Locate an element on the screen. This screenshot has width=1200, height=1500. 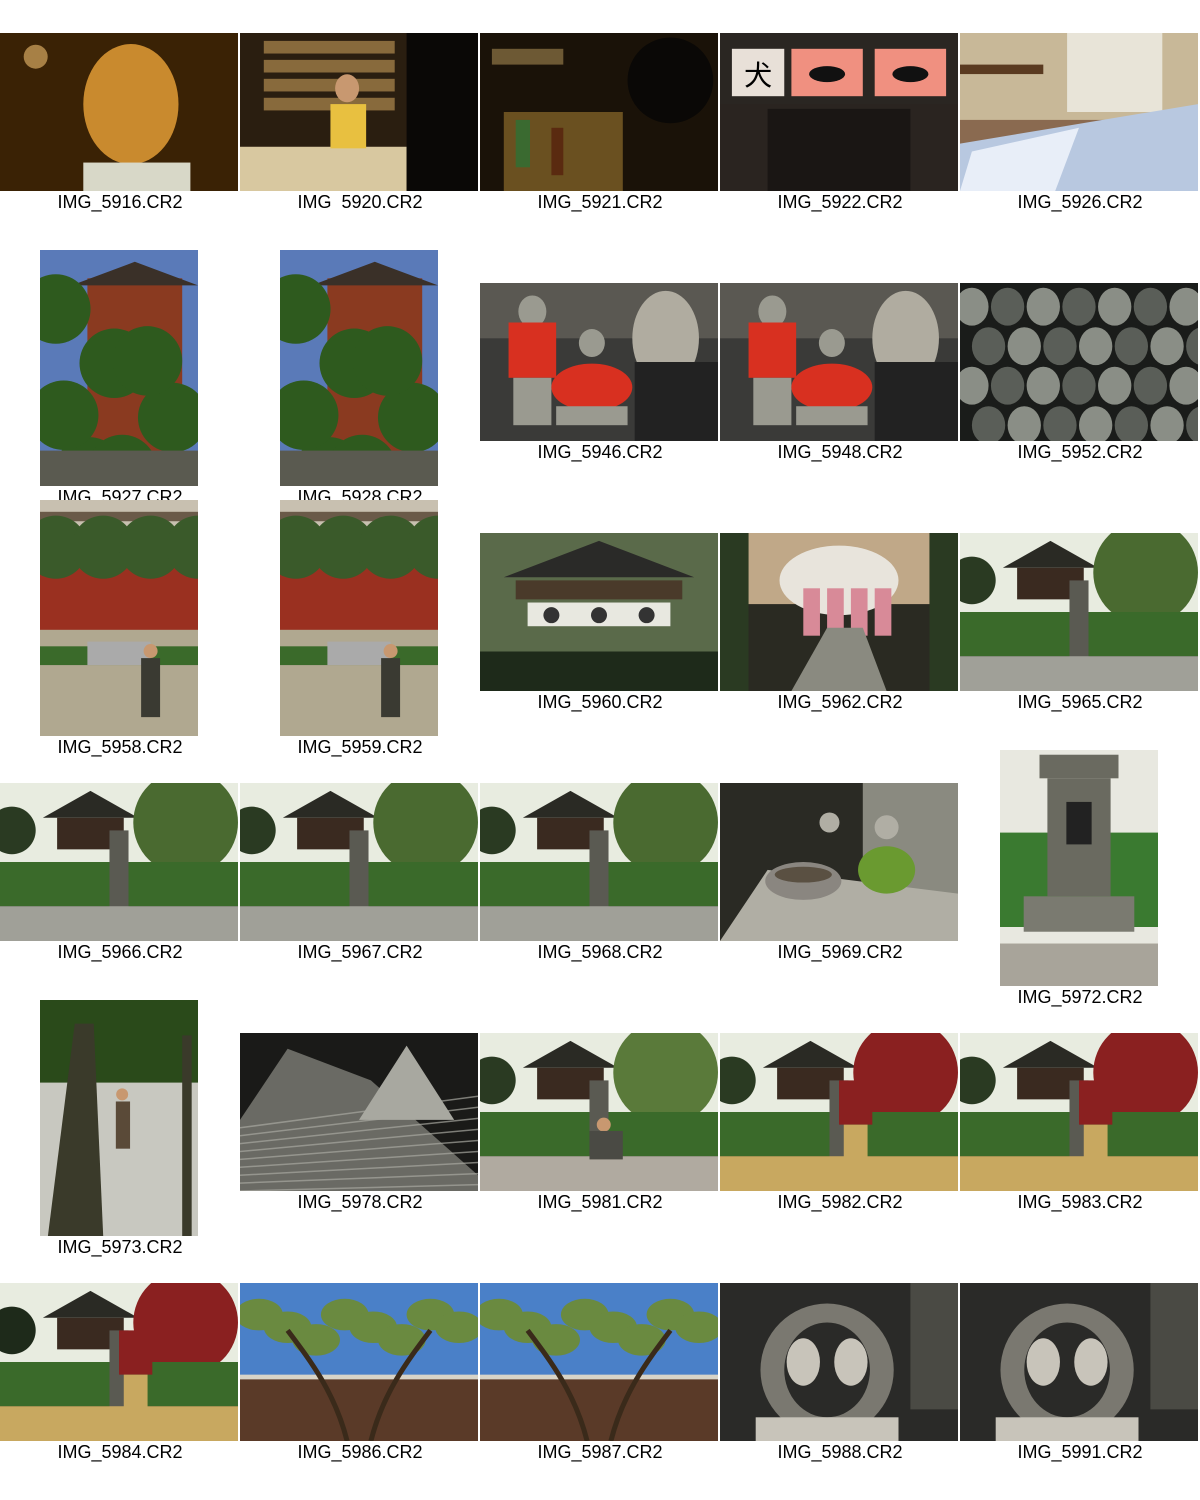
filename-label: IMG 5920.CR2 is located at coordinates (360, 202).